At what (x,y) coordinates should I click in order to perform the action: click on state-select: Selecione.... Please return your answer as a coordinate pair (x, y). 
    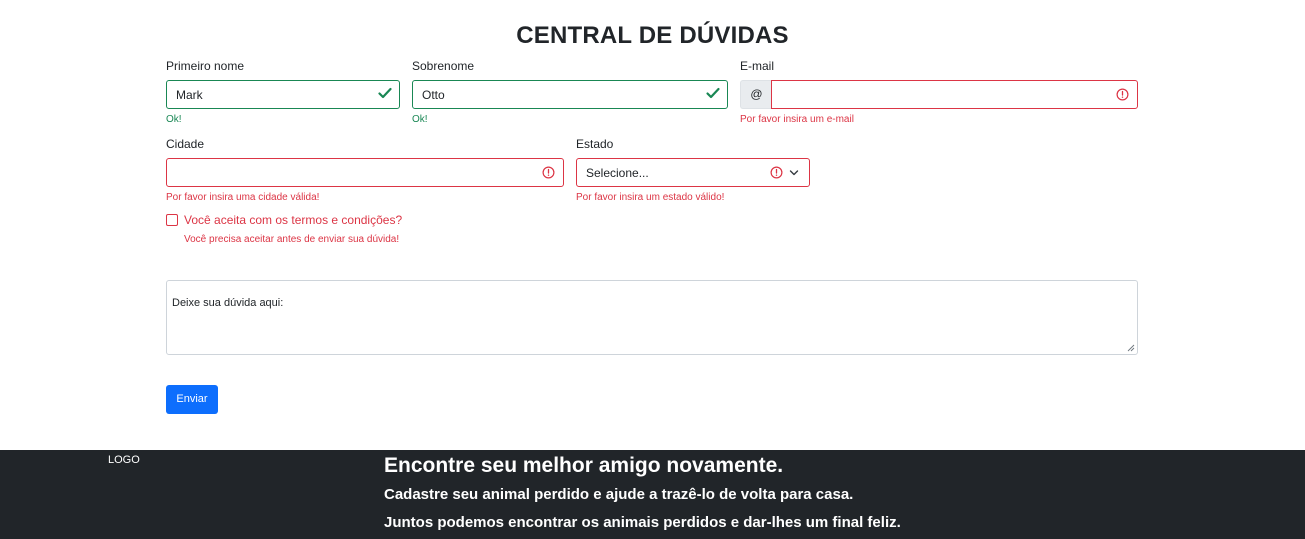
    Looking at the image, I should click on (693, 172).